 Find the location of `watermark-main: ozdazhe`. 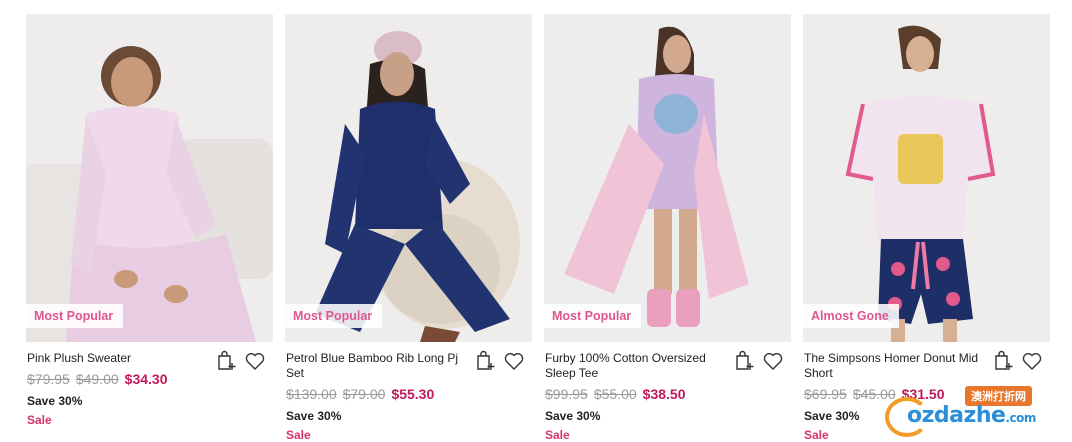

watermark-main: ozdazhe is located at coordinates (956, 415).